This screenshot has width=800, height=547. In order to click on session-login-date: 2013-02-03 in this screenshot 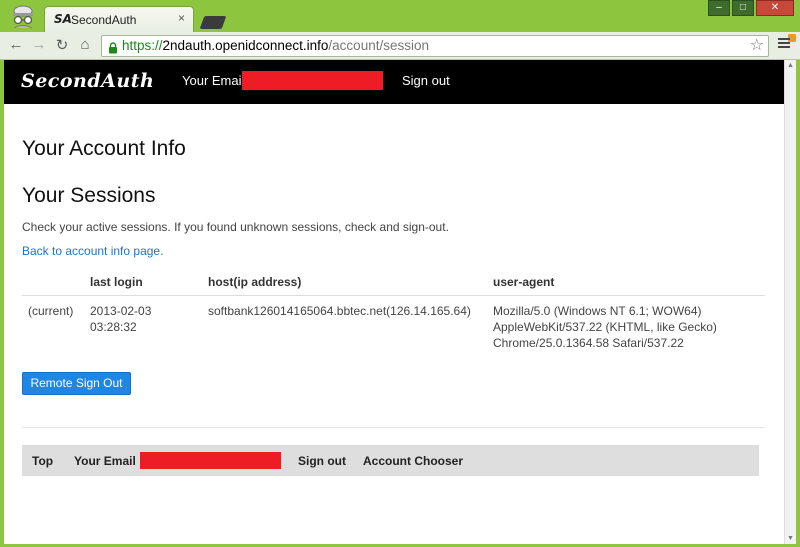, I will do `click(121, 311)`.